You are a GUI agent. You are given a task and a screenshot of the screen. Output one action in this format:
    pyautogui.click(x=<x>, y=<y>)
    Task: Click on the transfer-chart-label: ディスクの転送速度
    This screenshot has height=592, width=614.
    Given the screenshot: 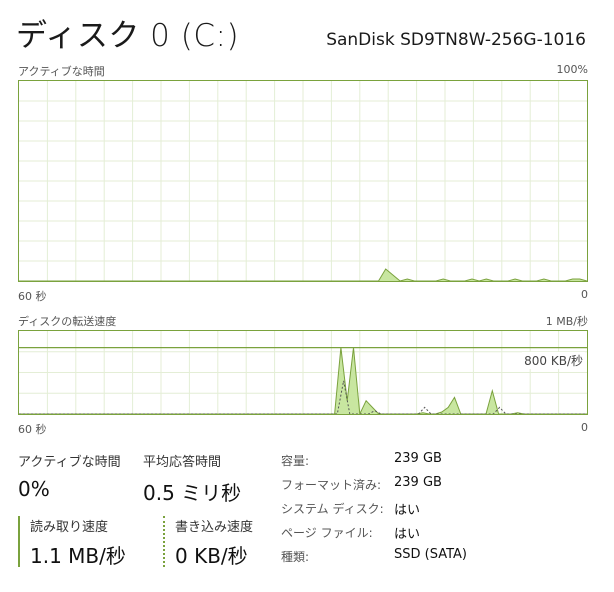 What is the action you would take?
    pyautogui.click(x=67, y=321)
    